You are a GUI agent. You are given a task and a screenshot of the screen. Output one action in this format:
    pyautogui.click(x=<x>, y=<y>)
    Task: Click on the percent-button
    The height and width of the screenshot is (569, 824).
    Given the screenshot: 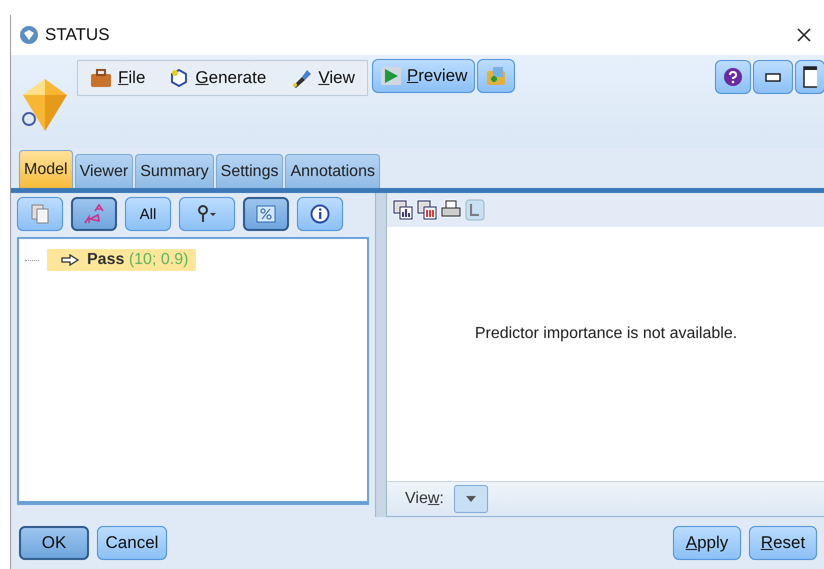 What is the action you would take?
    pyautogui.click(x=266, y=214)
    